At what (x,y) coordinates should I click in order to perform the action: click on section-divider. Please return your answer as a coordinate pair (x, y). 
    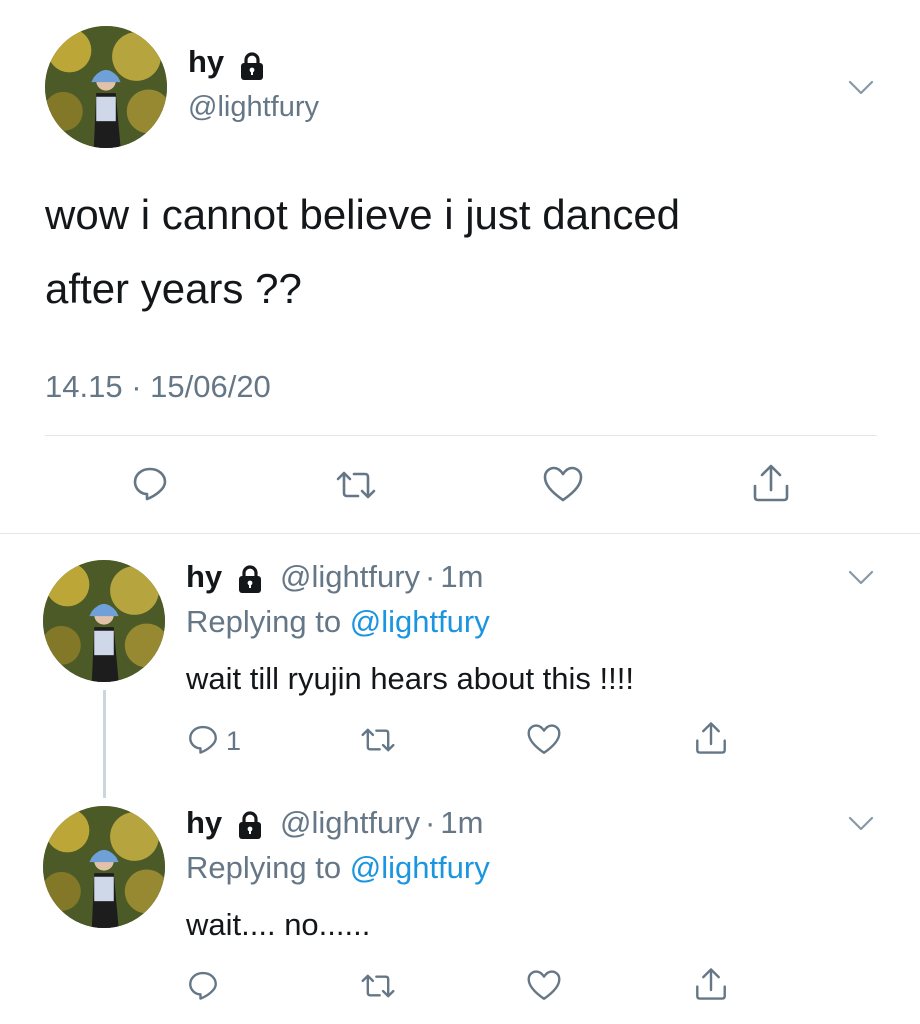
    Looking at the image, I should click on (460, 533).